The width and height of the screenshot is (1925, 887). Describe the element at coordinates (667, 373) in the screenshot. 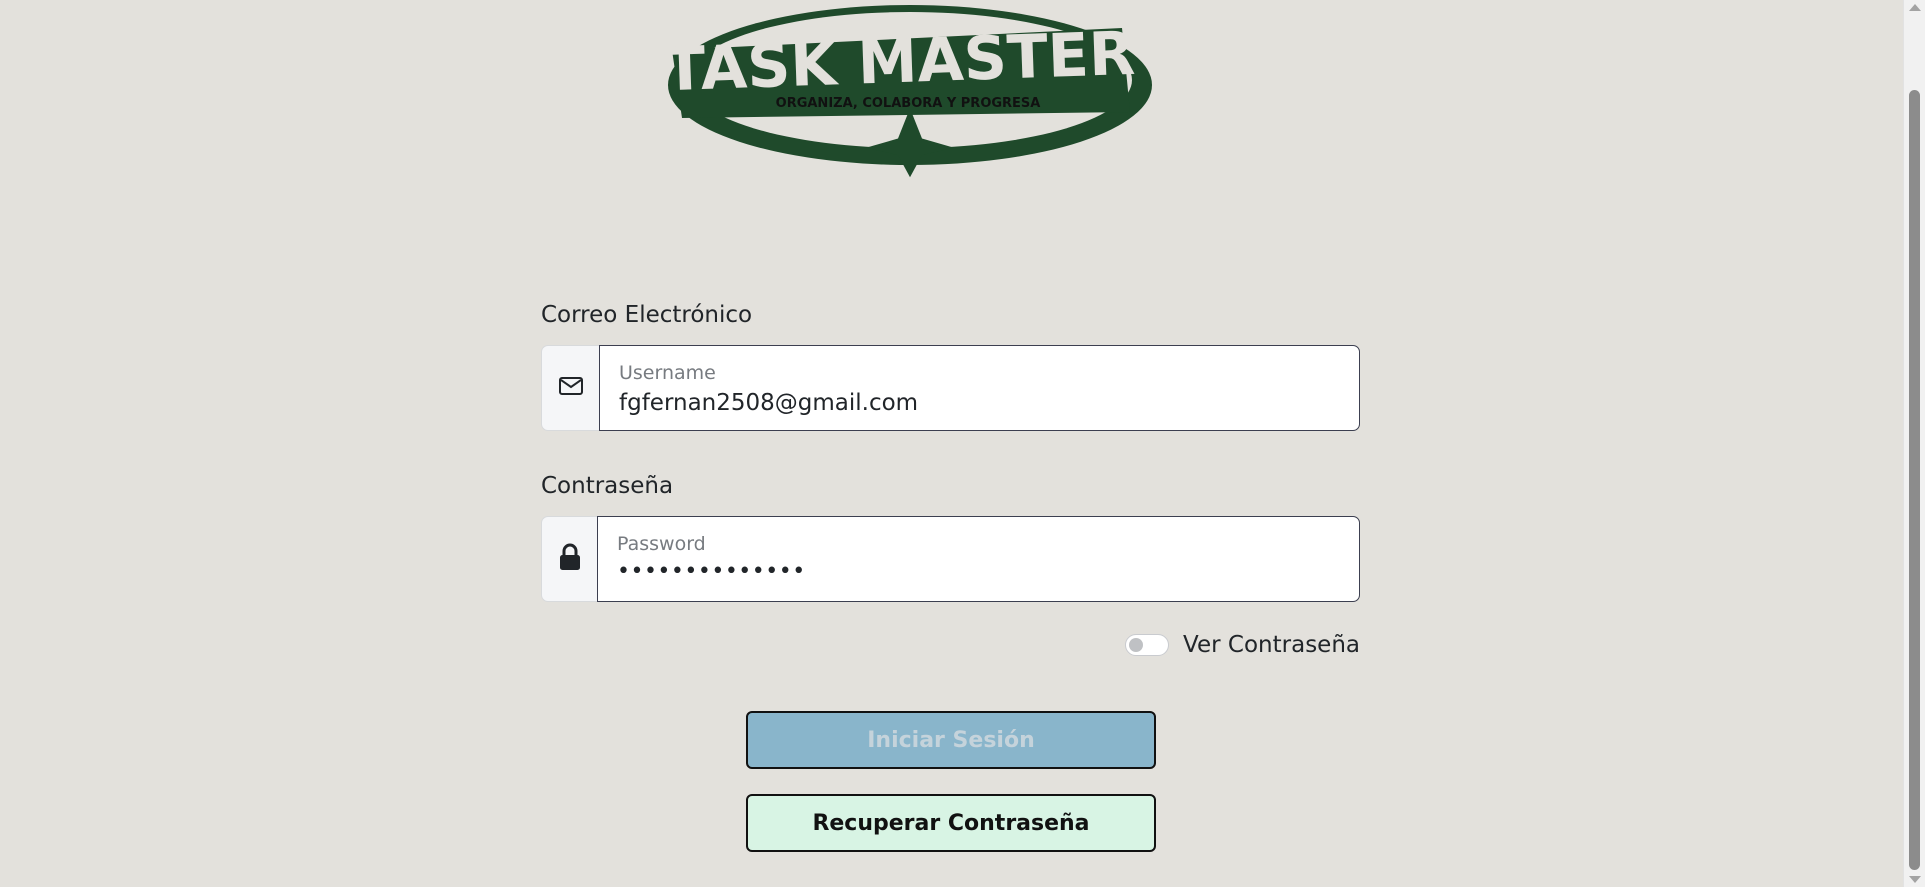

I see `email-placeholder: Username` at that location.